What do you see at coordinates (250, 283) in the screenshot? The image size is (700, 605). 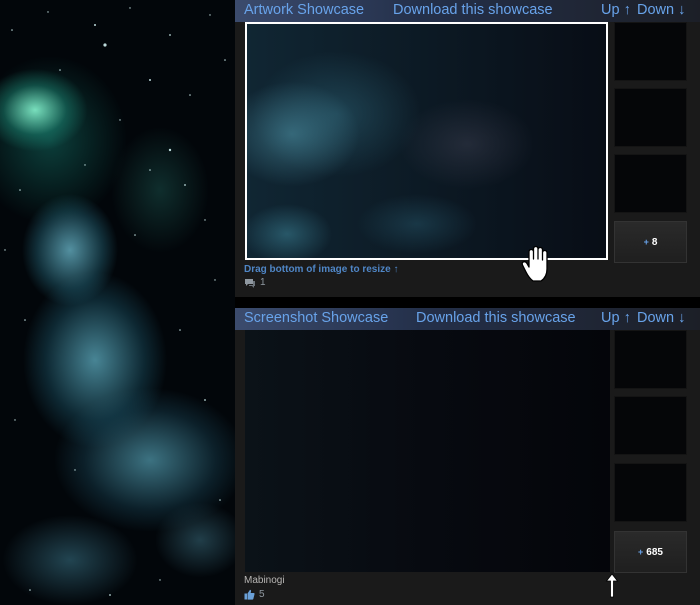 I see `comment-icon` at bounding box center [250, 283].